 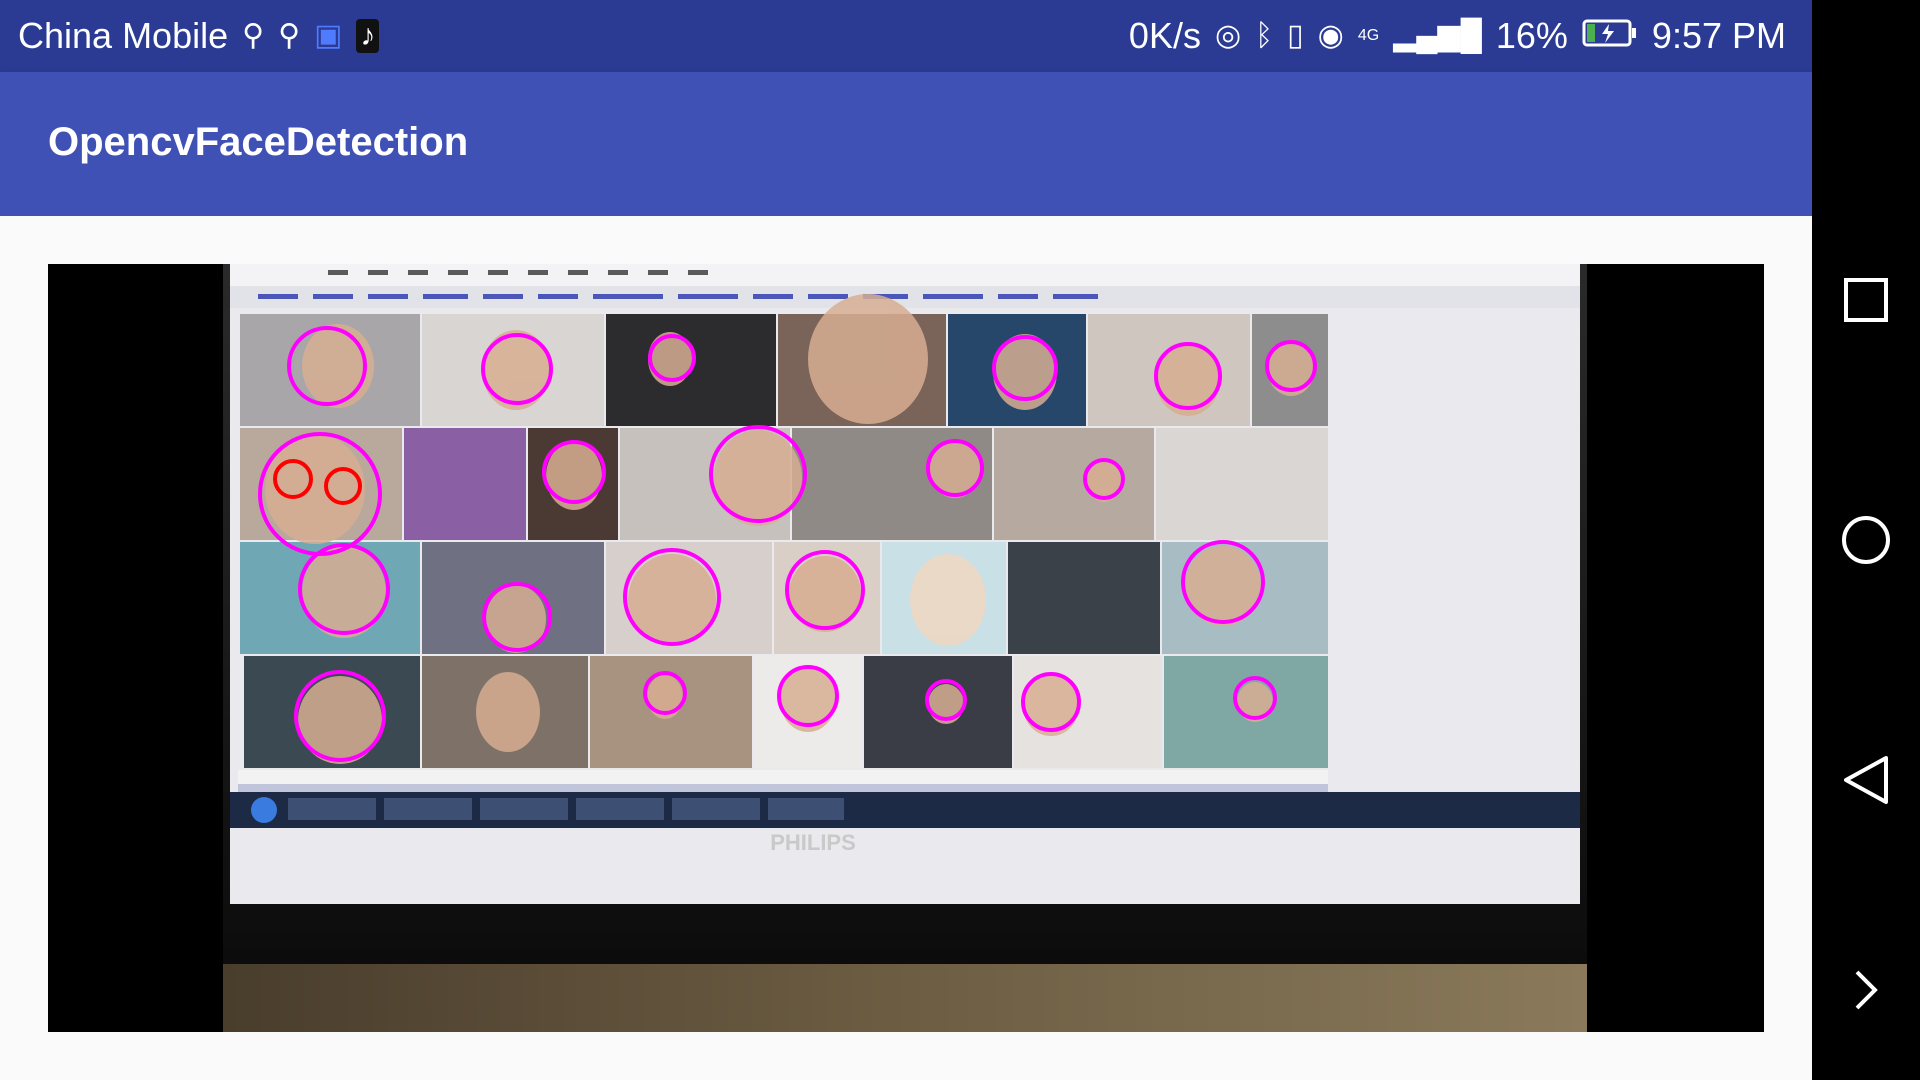 What do you see at coordinates (1610, 36) in the screenshot?
I see `battery-charging-icon` at bounding box center [1610, 36].